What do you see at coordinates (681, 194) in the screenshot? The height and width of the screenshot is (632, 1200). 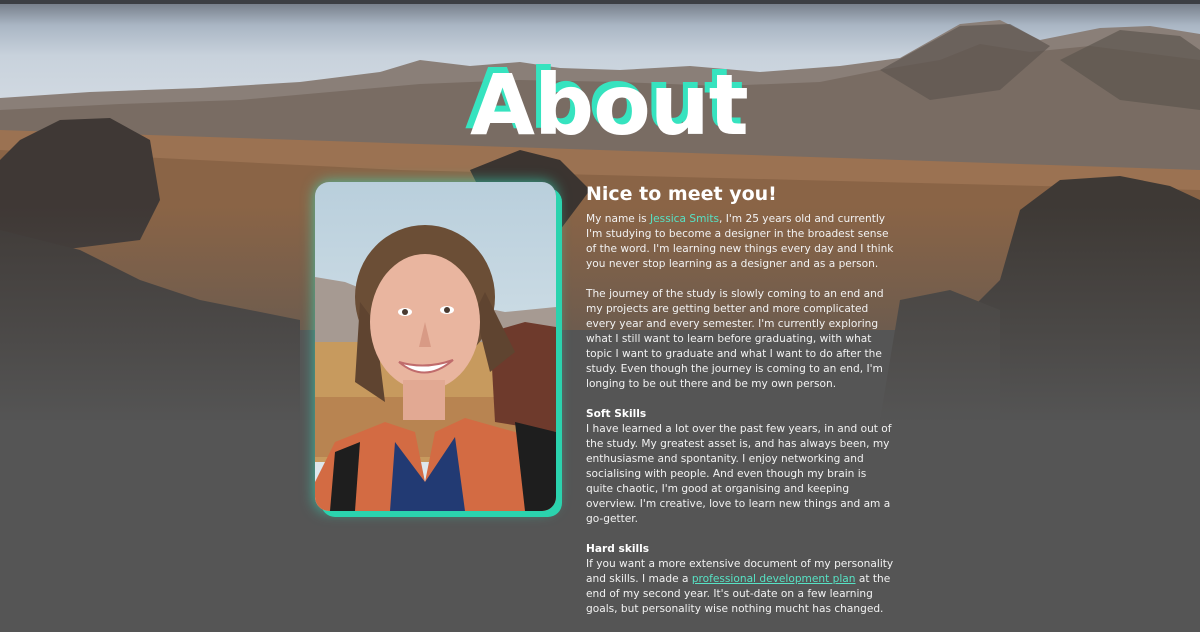 I see `intro-heading: Nice to meet you!` at bounding box center [681, 194].